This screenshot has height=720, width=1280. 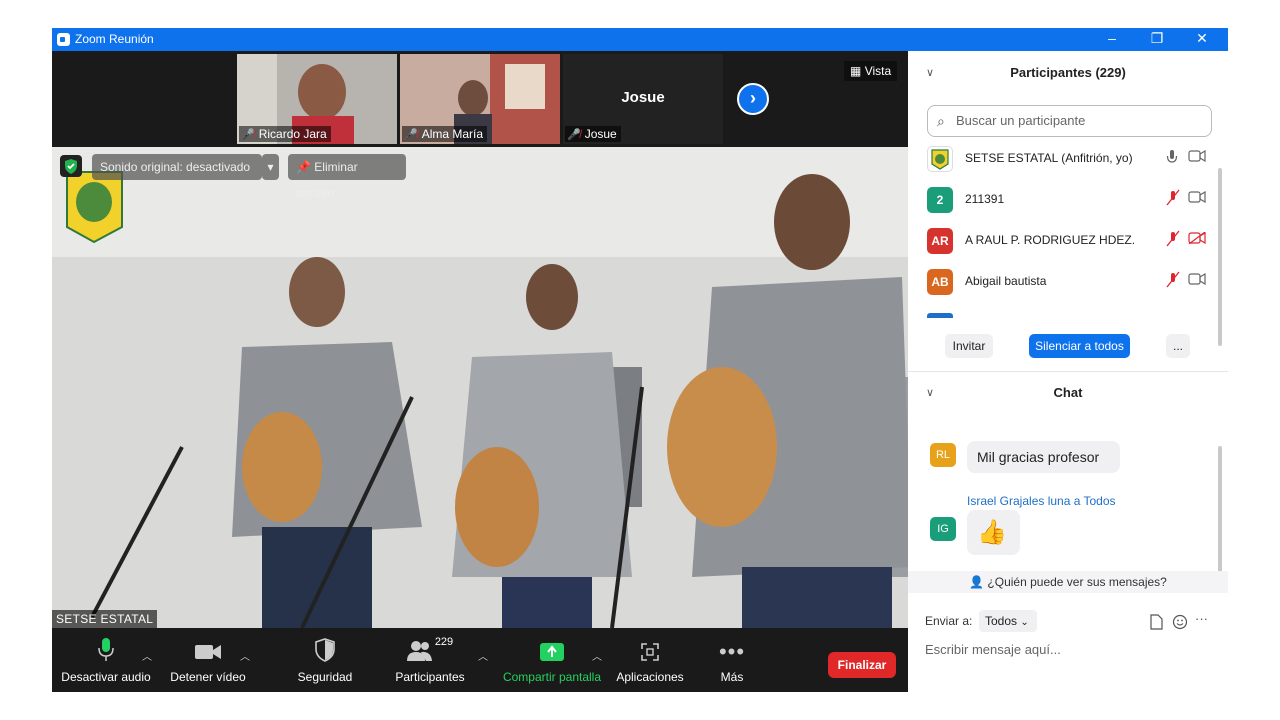 I want to click on security-button: Seguridad, so click(x=325, y=660).